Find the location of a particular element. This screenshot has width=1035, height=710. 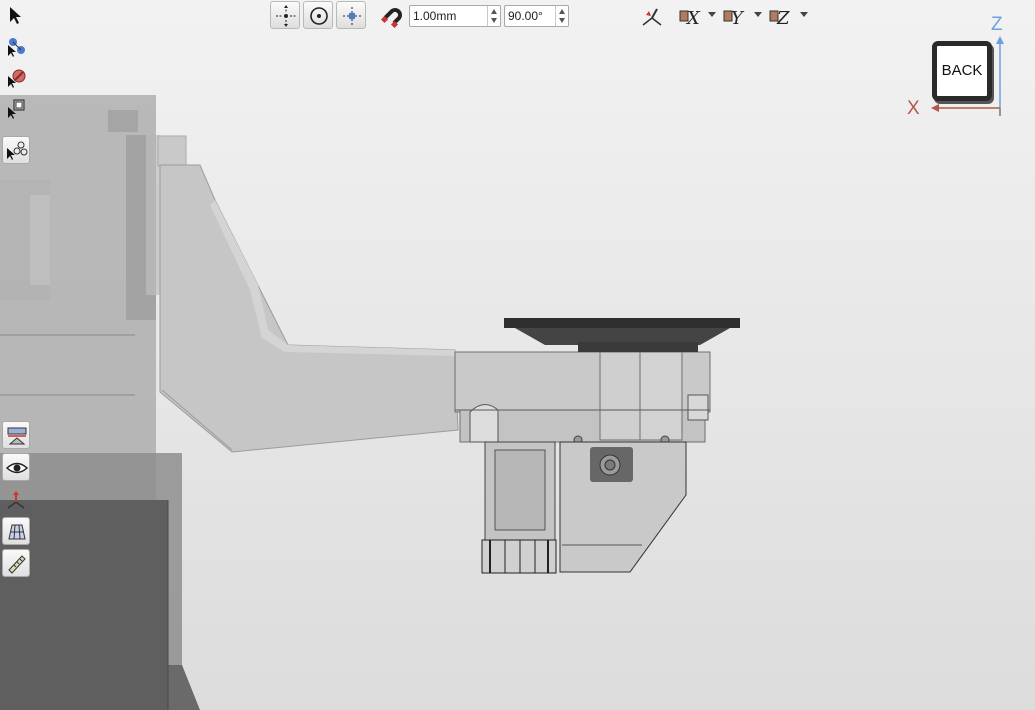

gripper-body is located at coordinates (623, 507).